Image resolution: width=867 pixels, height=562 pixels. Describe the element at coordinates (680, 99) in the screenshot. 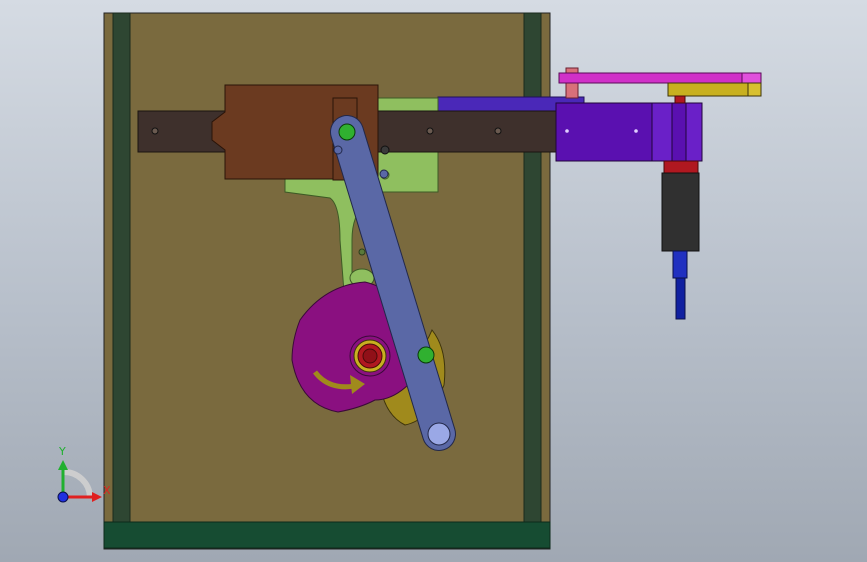

I see `red-spacer` at that location.